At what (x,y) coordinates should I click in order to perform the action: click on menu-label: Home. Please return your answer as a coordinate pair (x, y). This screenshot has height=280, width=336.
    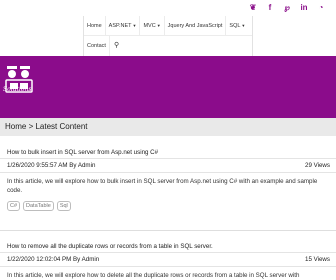
    Looking at the image, I should click on (94, 25).